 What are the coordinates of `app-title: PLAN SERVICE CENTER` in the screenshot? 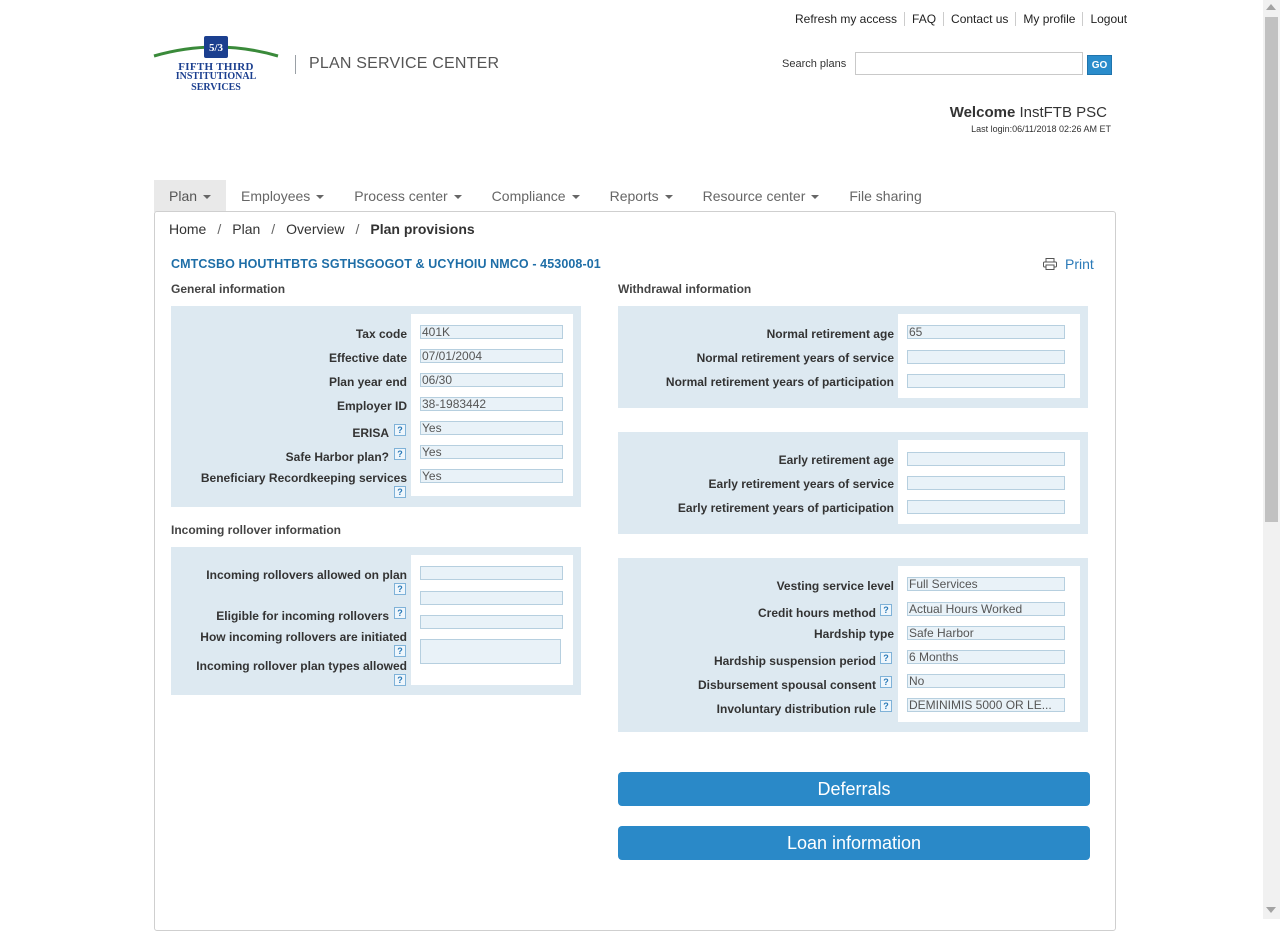 It's located at (404, 63).